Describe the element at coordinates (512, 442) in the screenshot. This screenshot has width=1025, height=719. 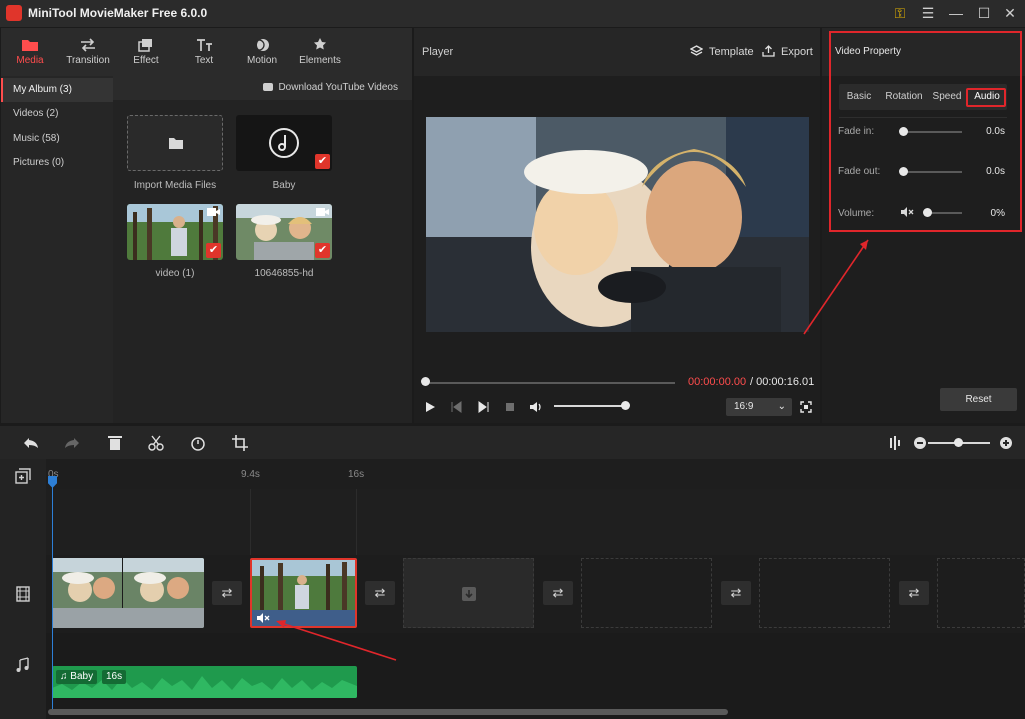
I see `timeline-toolbar` at that location.